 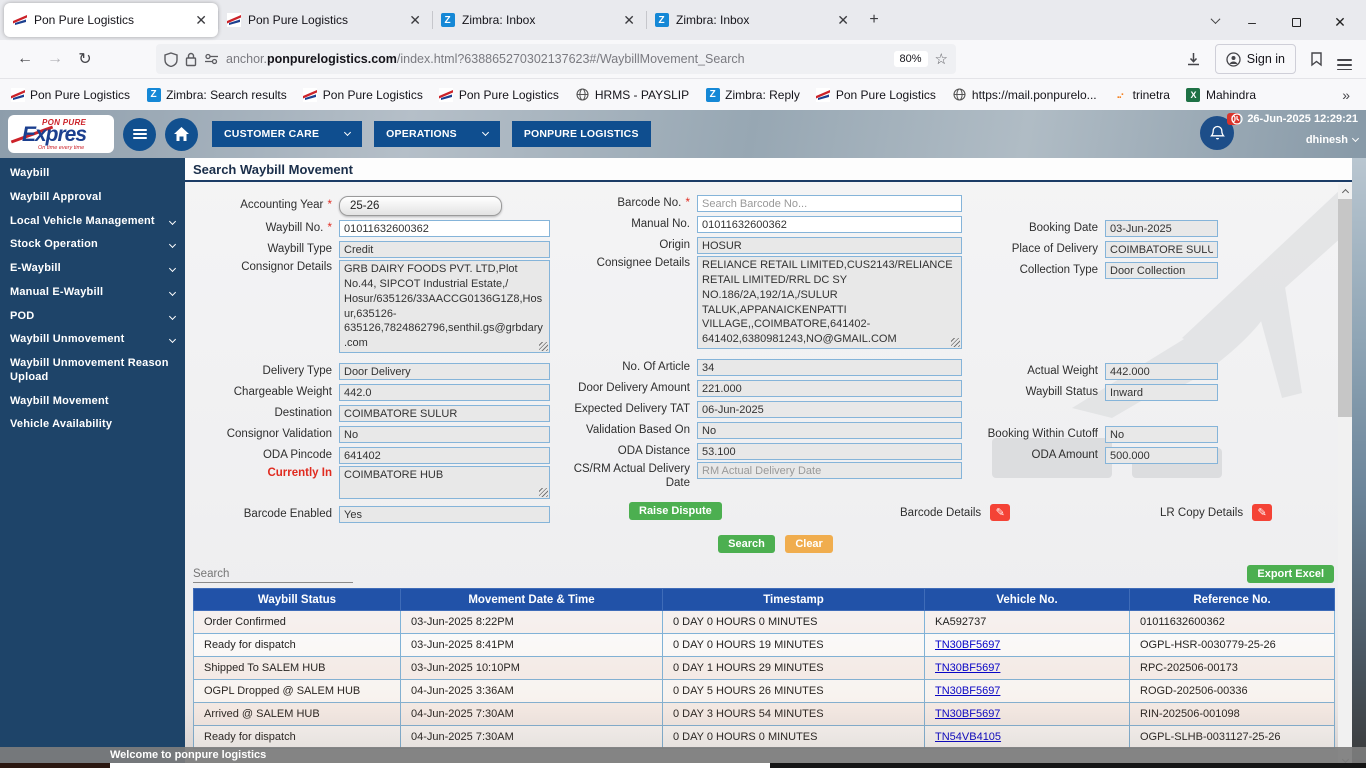 What do you see at coordinates (1345, 308) in the screenshot?
I see `scrollbar-thumb` at bounding box center [1345, 308].